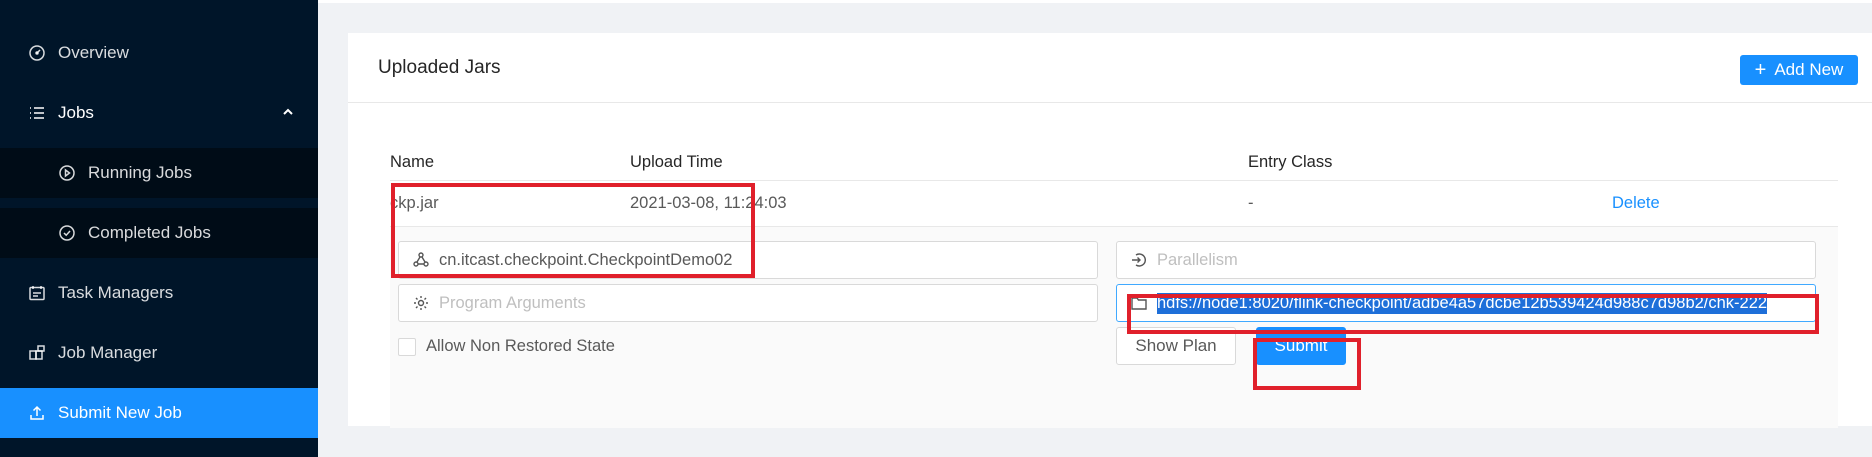 Image resolution: width=1872 pixels, height=457 pixels. Describe the element at coordinates (1197, 259) in the screenshot. I see `parallelism-placeholder: Parallelism` at that location.